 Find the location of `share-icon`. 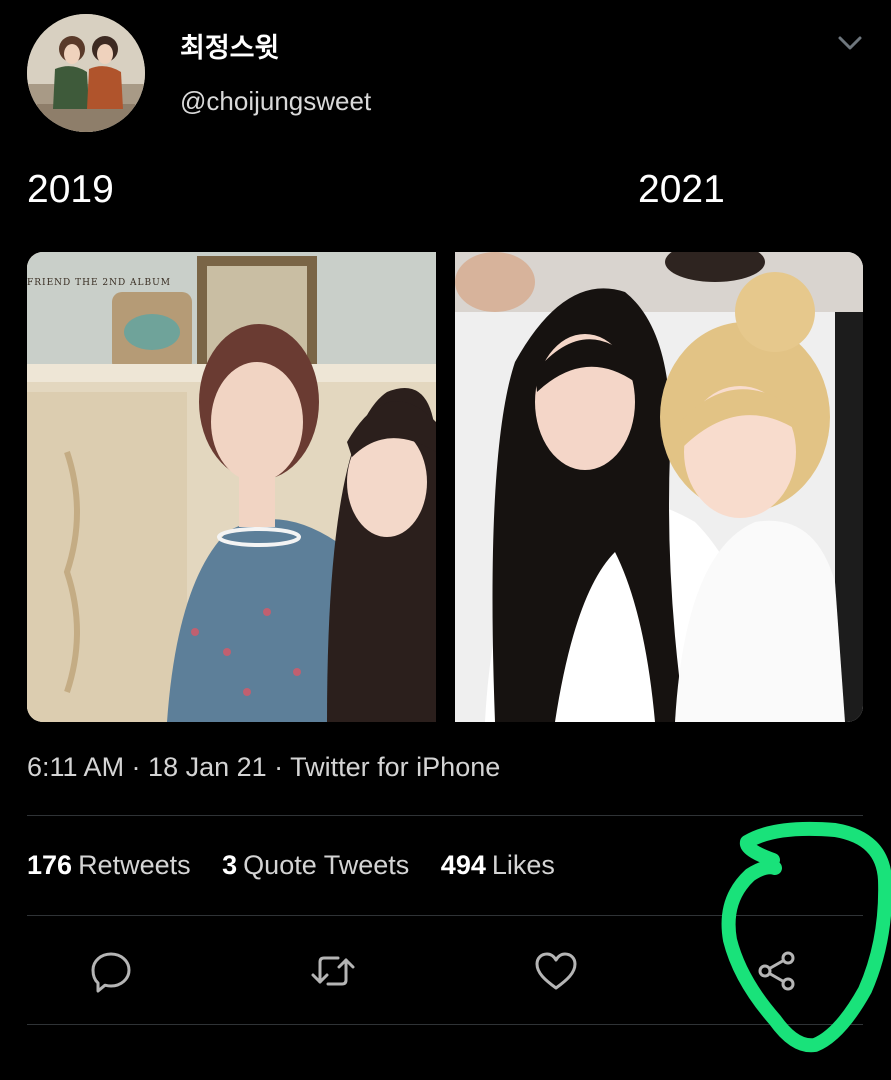

share-icon is located at coordinates (776, 971).